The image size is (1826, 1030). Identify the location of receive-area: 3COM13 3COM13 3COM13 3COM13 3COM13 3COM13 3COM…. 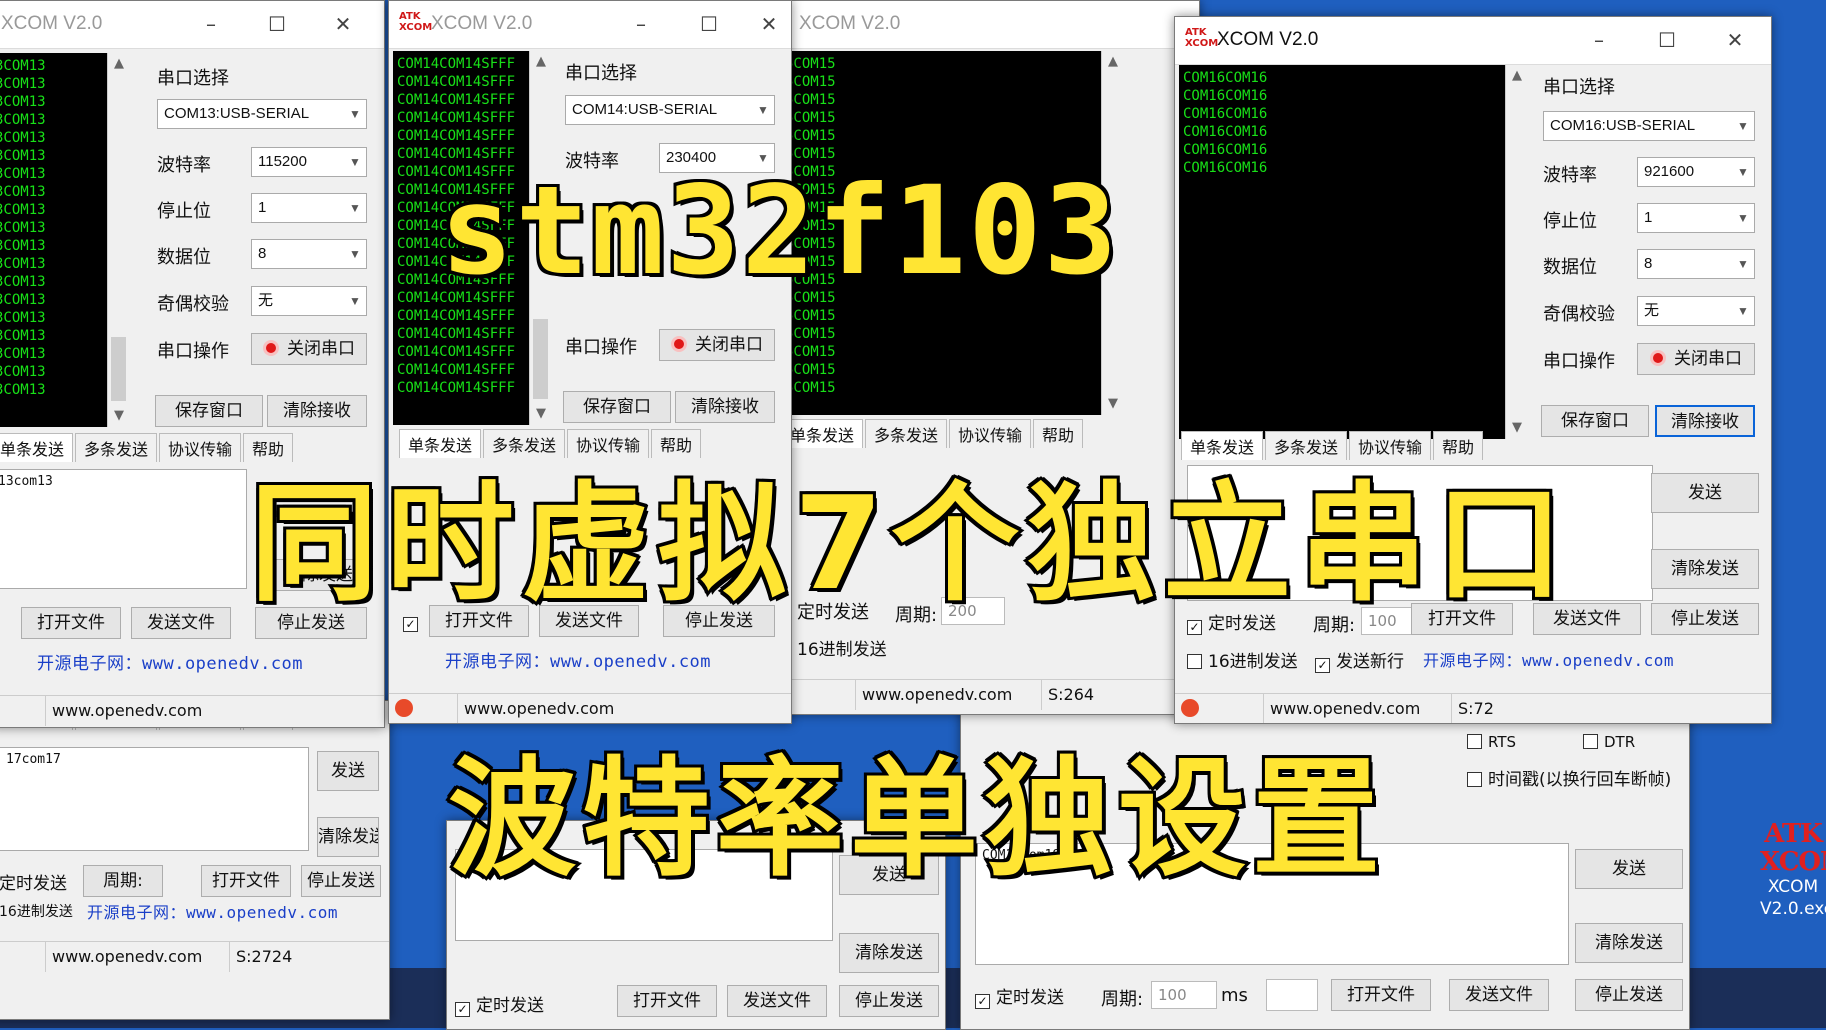
(53, 240).